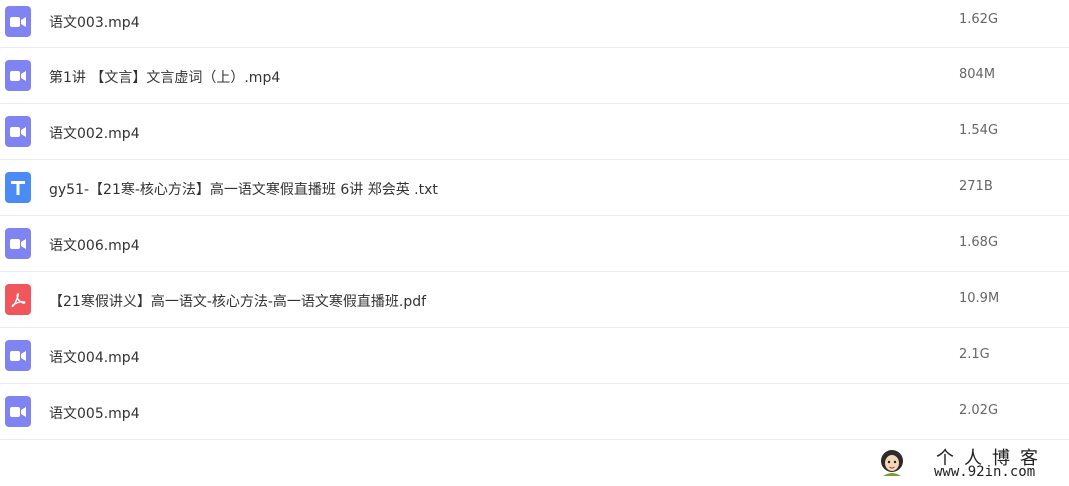 The height and width of the screenshot is (486, 1069). Describe the element at coordinates (979, 130) in the screenshot. I see `file-size: 1.54G` at that location.